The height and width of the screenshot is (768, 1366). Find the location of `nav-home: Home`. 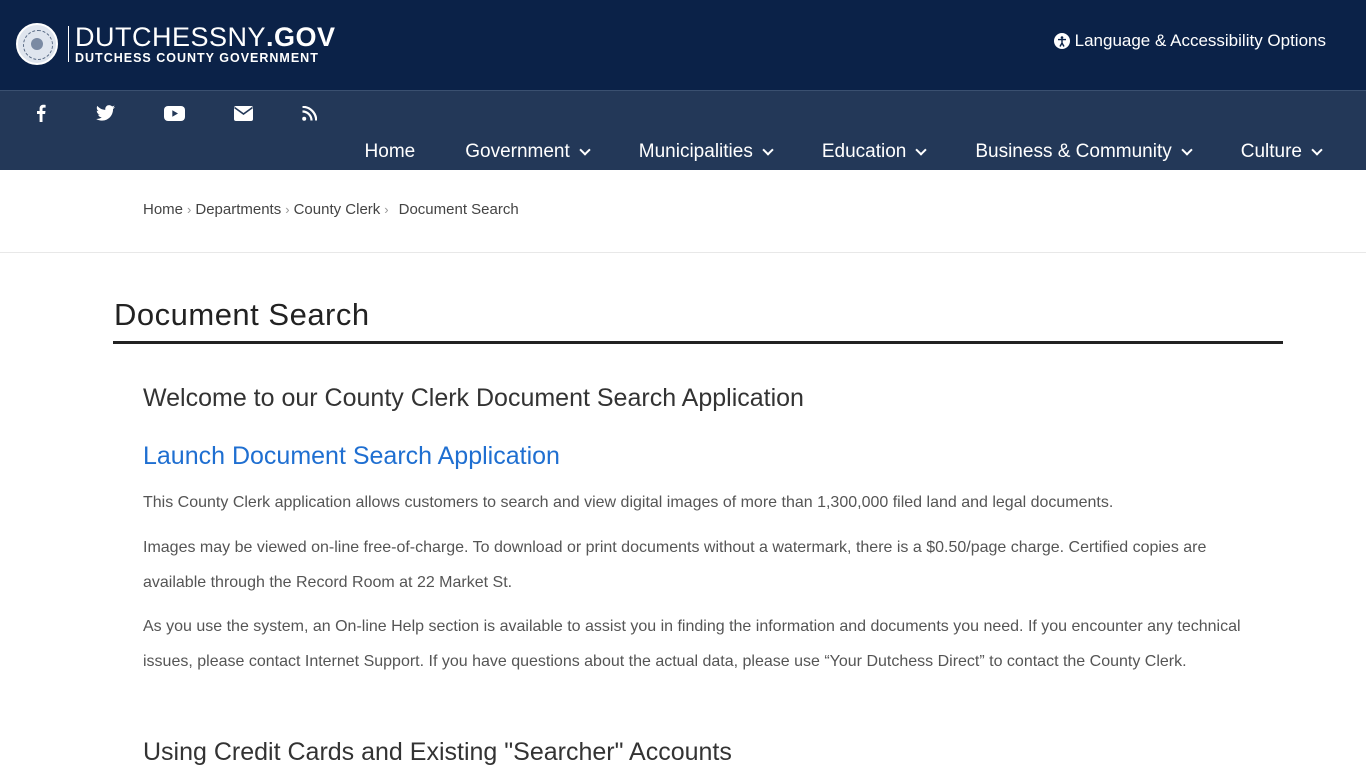

nav-home: Home is located at coordinates (390, 152).